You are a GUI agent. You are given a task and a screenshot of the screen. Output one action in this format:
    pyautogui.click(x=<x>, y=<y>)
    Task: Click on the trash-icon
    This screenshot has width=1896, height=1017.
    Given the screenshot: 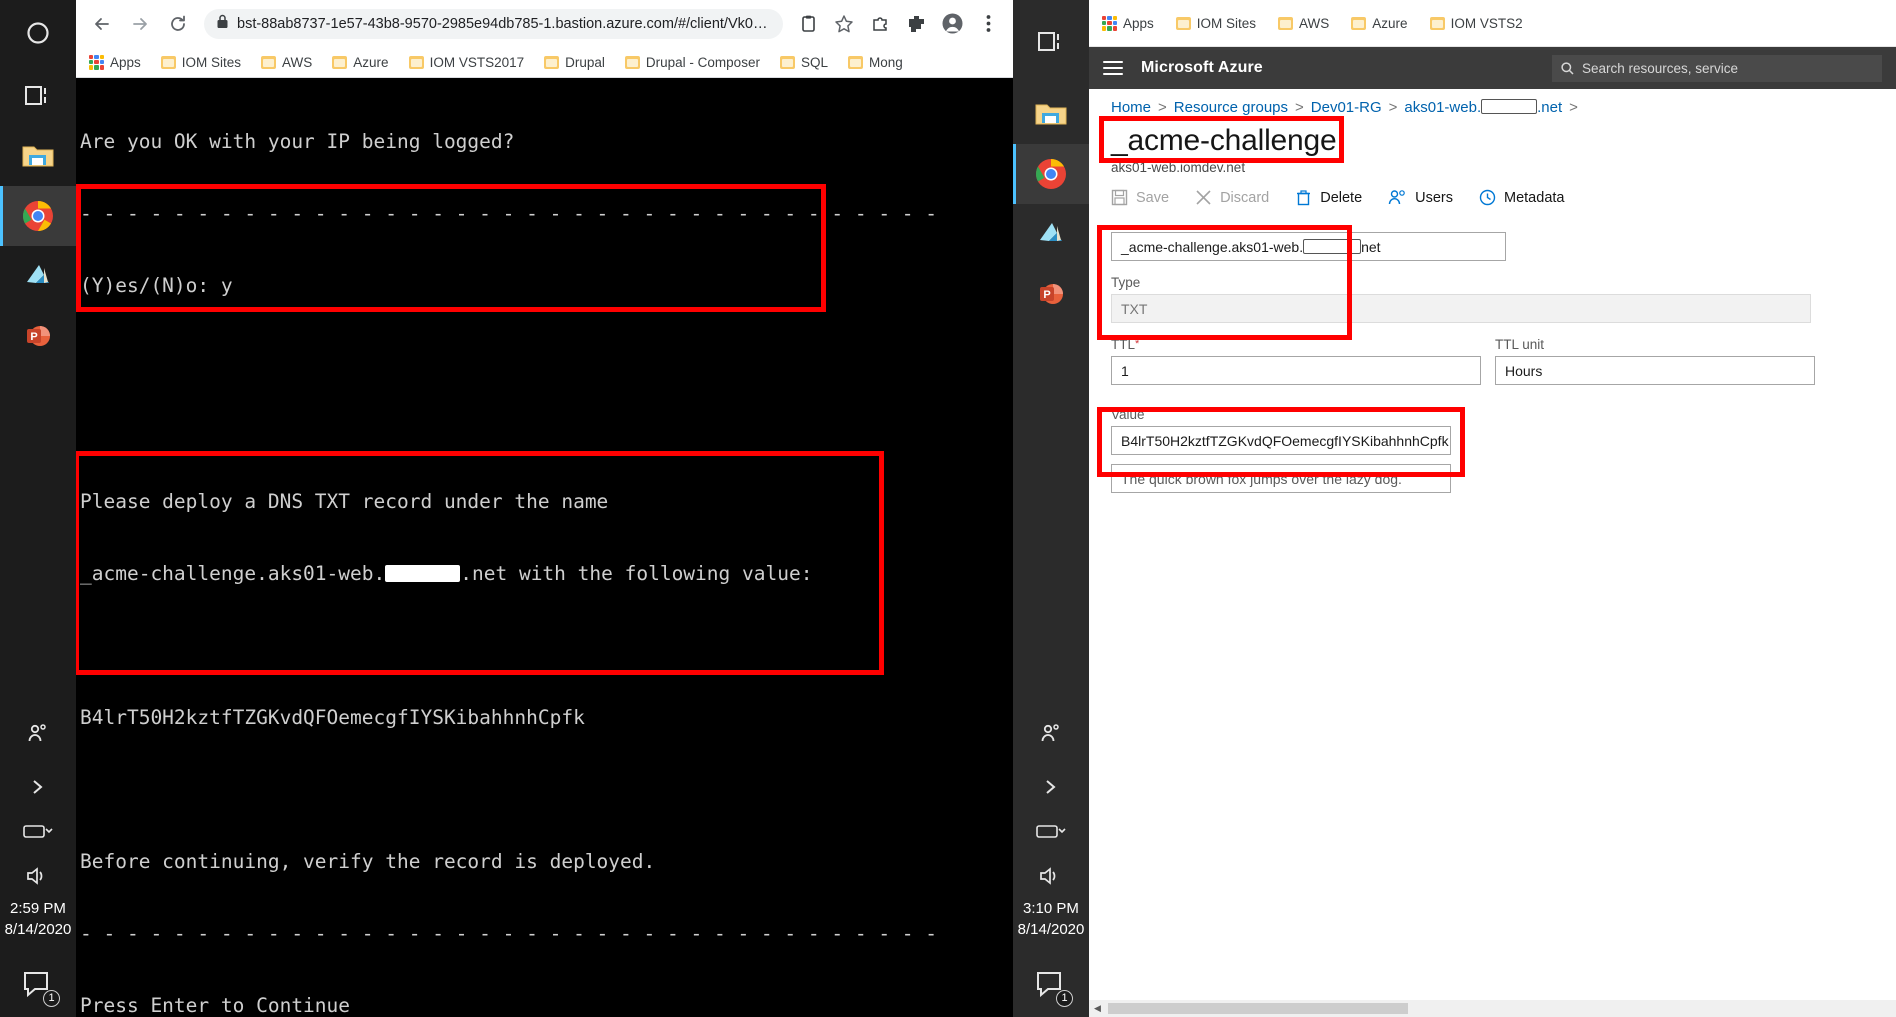 What is the action you would take?
    pyautogui.click(x=1304, y=198)
    